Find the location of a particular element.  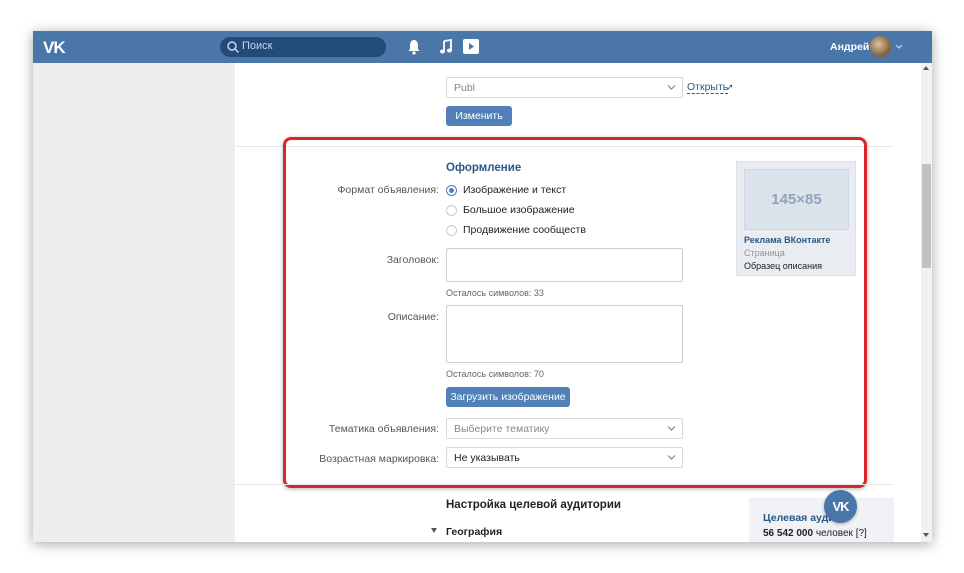

external-link-icon: ➚ is located at coordinates (730, 87).